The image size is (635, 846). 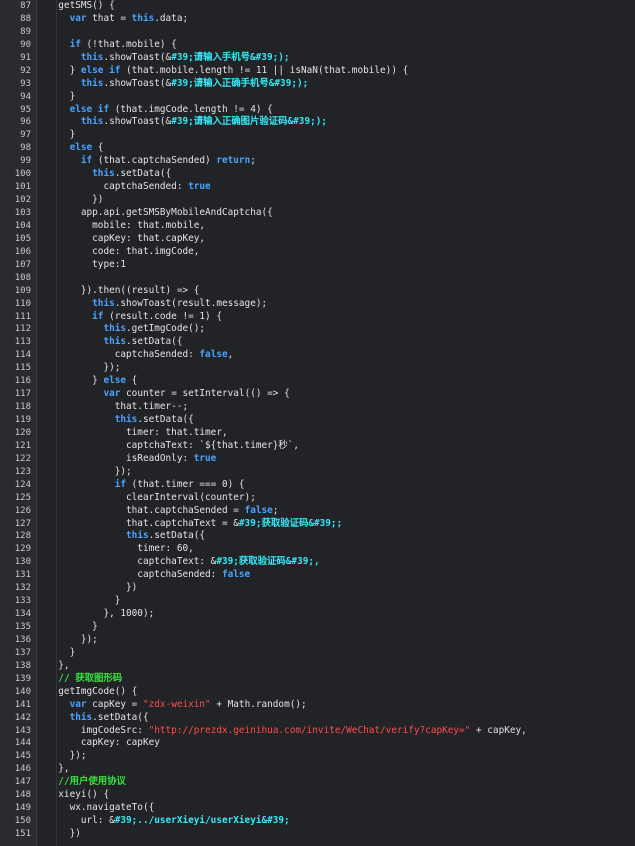 What do you see at coordinates (317, 666) in the screenshot?
I see `code-line: 138 },` at bounding box center [317, 666].